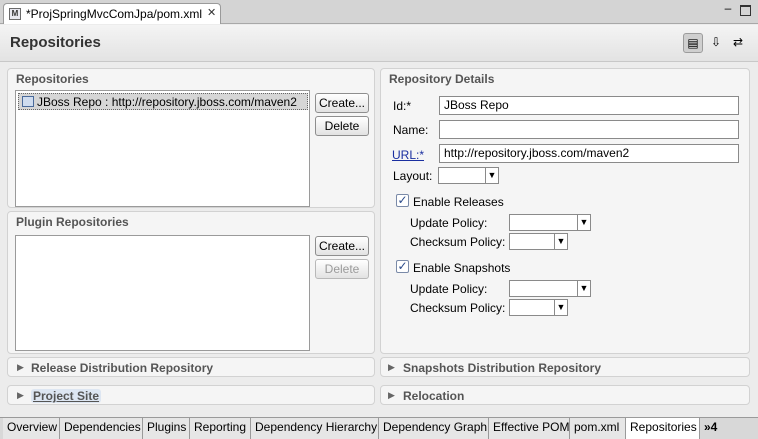  Describe the element at coordinates (101, 428) in the screenshot. I see `tab-dependencies: Dependencies` at that location.